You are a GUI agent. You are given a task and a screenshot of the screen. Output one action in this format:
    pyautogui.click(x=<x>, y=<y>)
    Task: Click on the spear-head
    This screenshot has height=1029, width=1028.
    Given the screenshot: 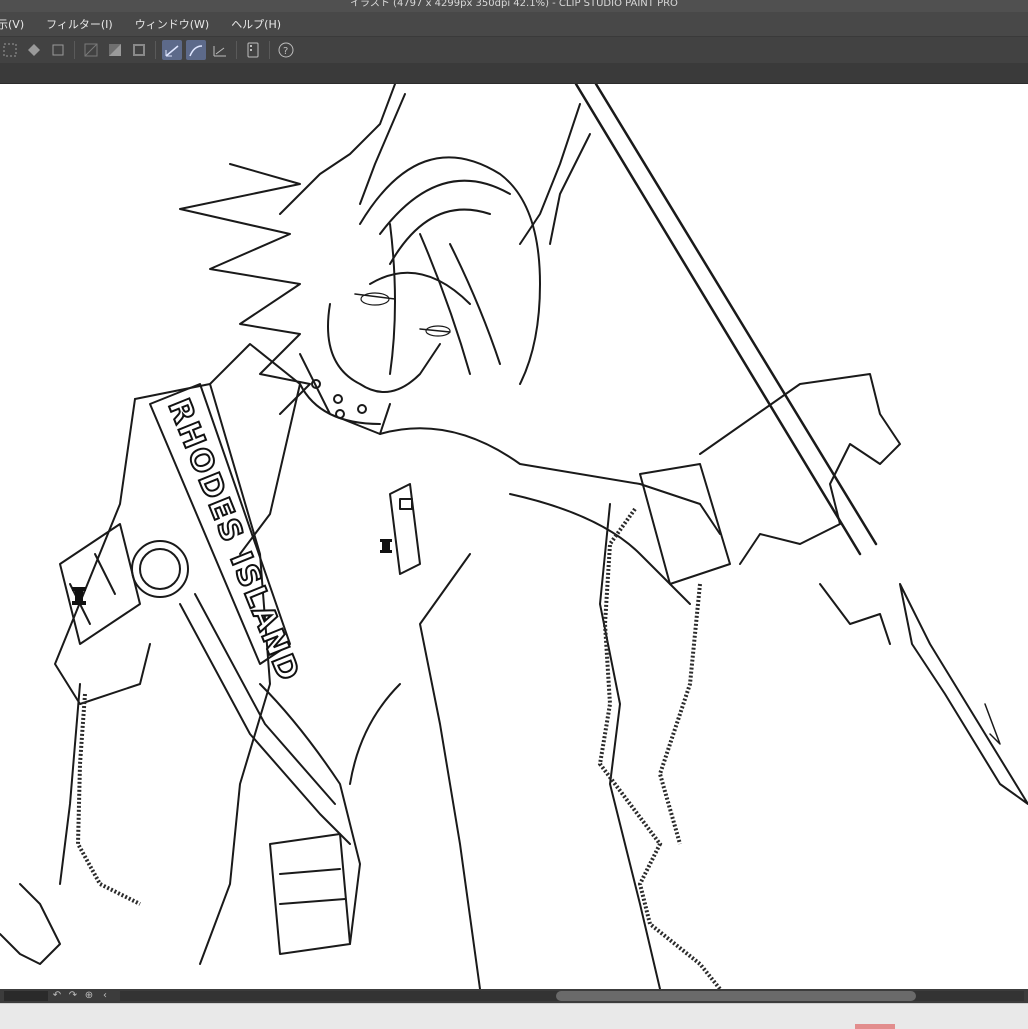 What is the action you would take?
    pyautogui.click(x=963, y=694)
    